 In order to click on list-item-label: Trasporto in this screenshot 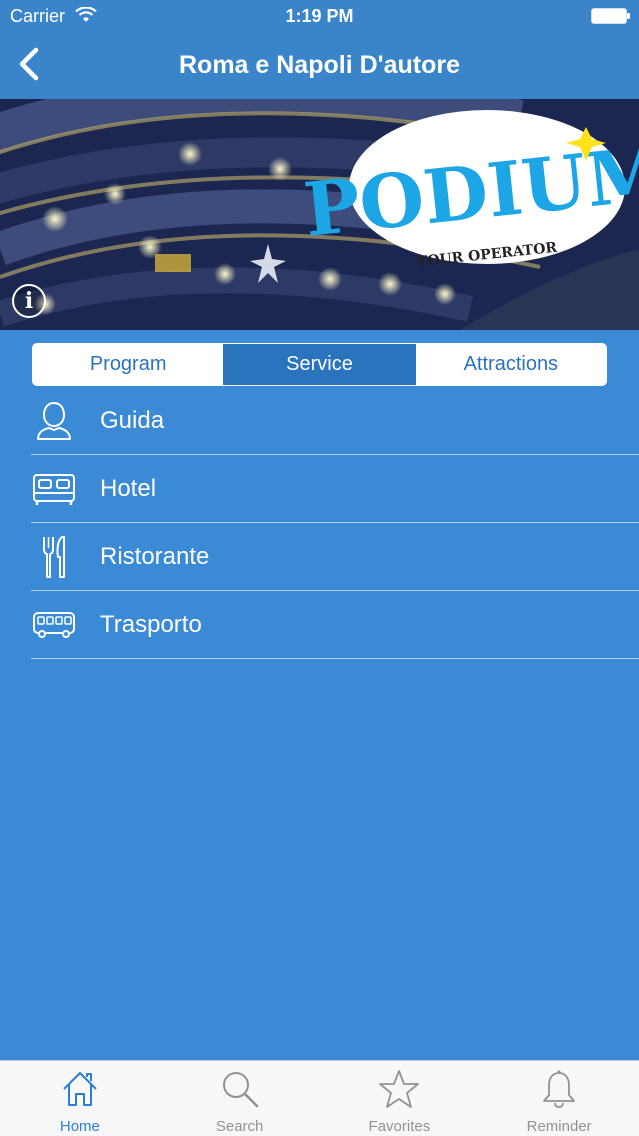, I will do `click(151, 625)`.